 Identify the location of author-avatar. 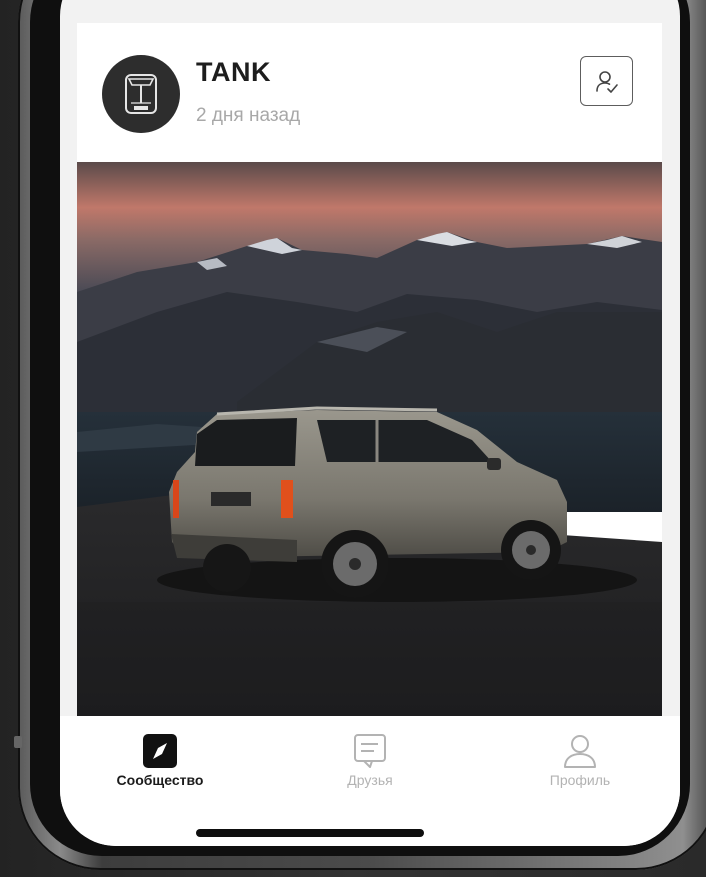
(141, 94).